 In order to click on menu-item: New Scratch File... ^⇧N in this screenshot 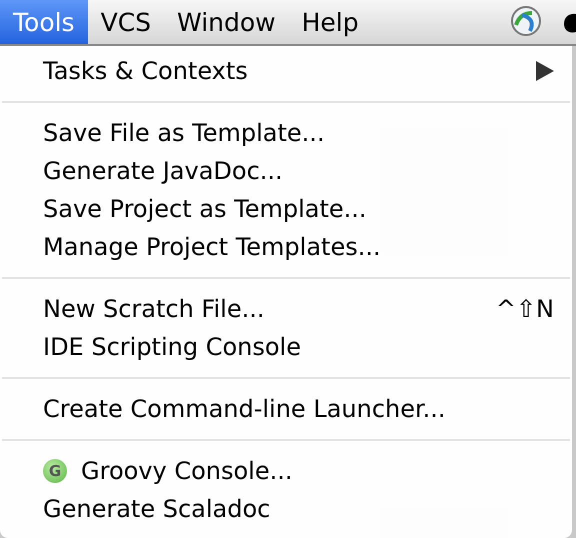, I will do `click(286, 309)`.